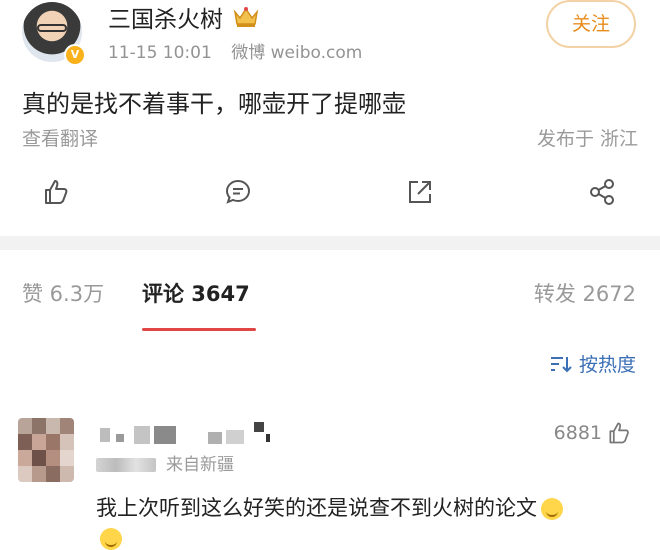 The image size is (660, 550). Describe the element at coordinates (63, 293) in the screenshot. I see `tab-likes: 赞 6.3万` at that location.